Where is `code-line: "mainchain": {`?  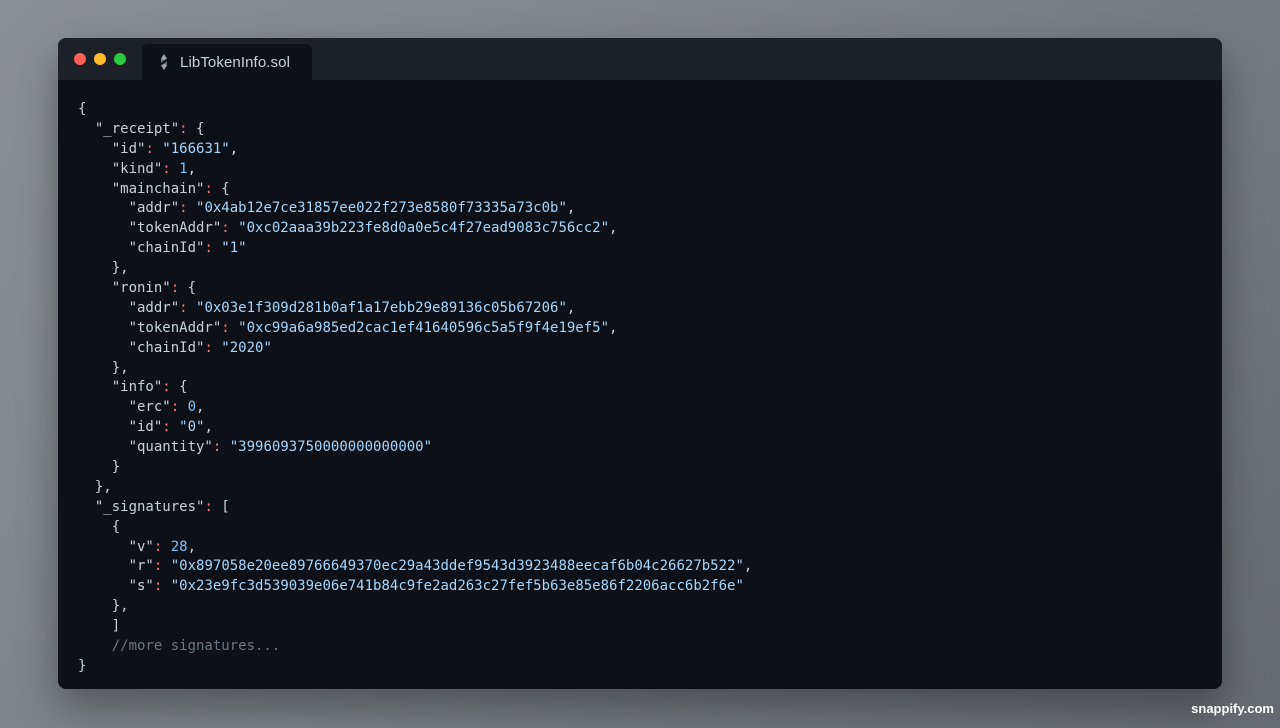 code-line: "mainchain": { is located at coordinates (415, 190).